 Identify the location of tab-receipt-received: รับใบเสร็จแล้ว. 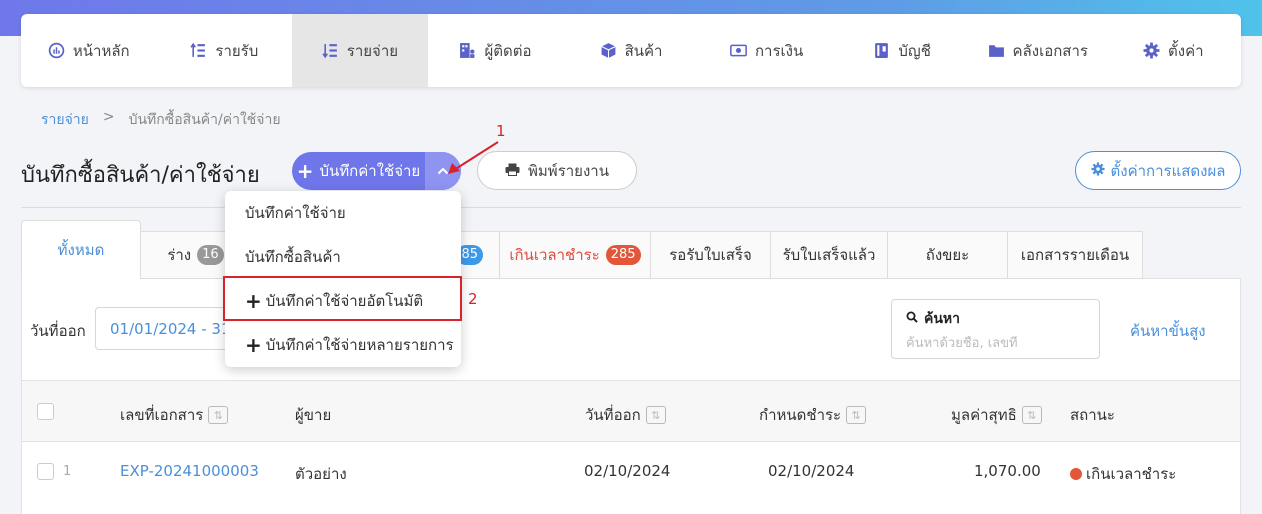
(829, 255).